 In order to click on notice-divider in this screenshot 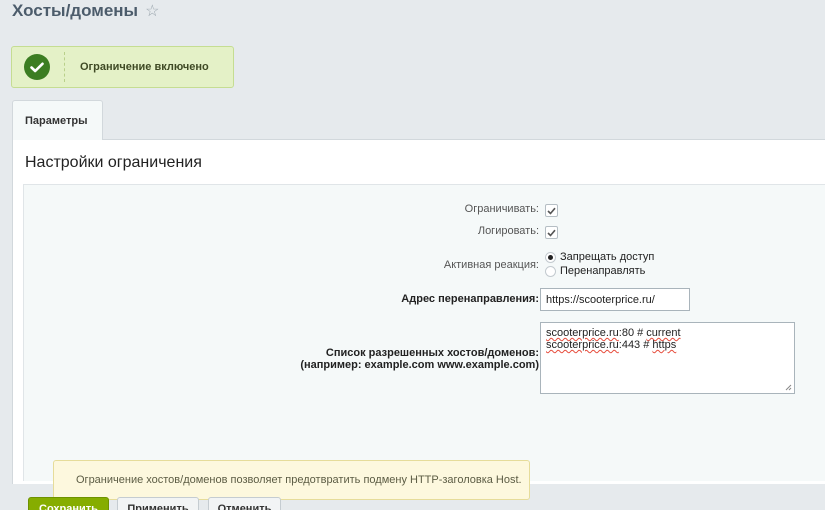, I will do `click(64, 67)`.